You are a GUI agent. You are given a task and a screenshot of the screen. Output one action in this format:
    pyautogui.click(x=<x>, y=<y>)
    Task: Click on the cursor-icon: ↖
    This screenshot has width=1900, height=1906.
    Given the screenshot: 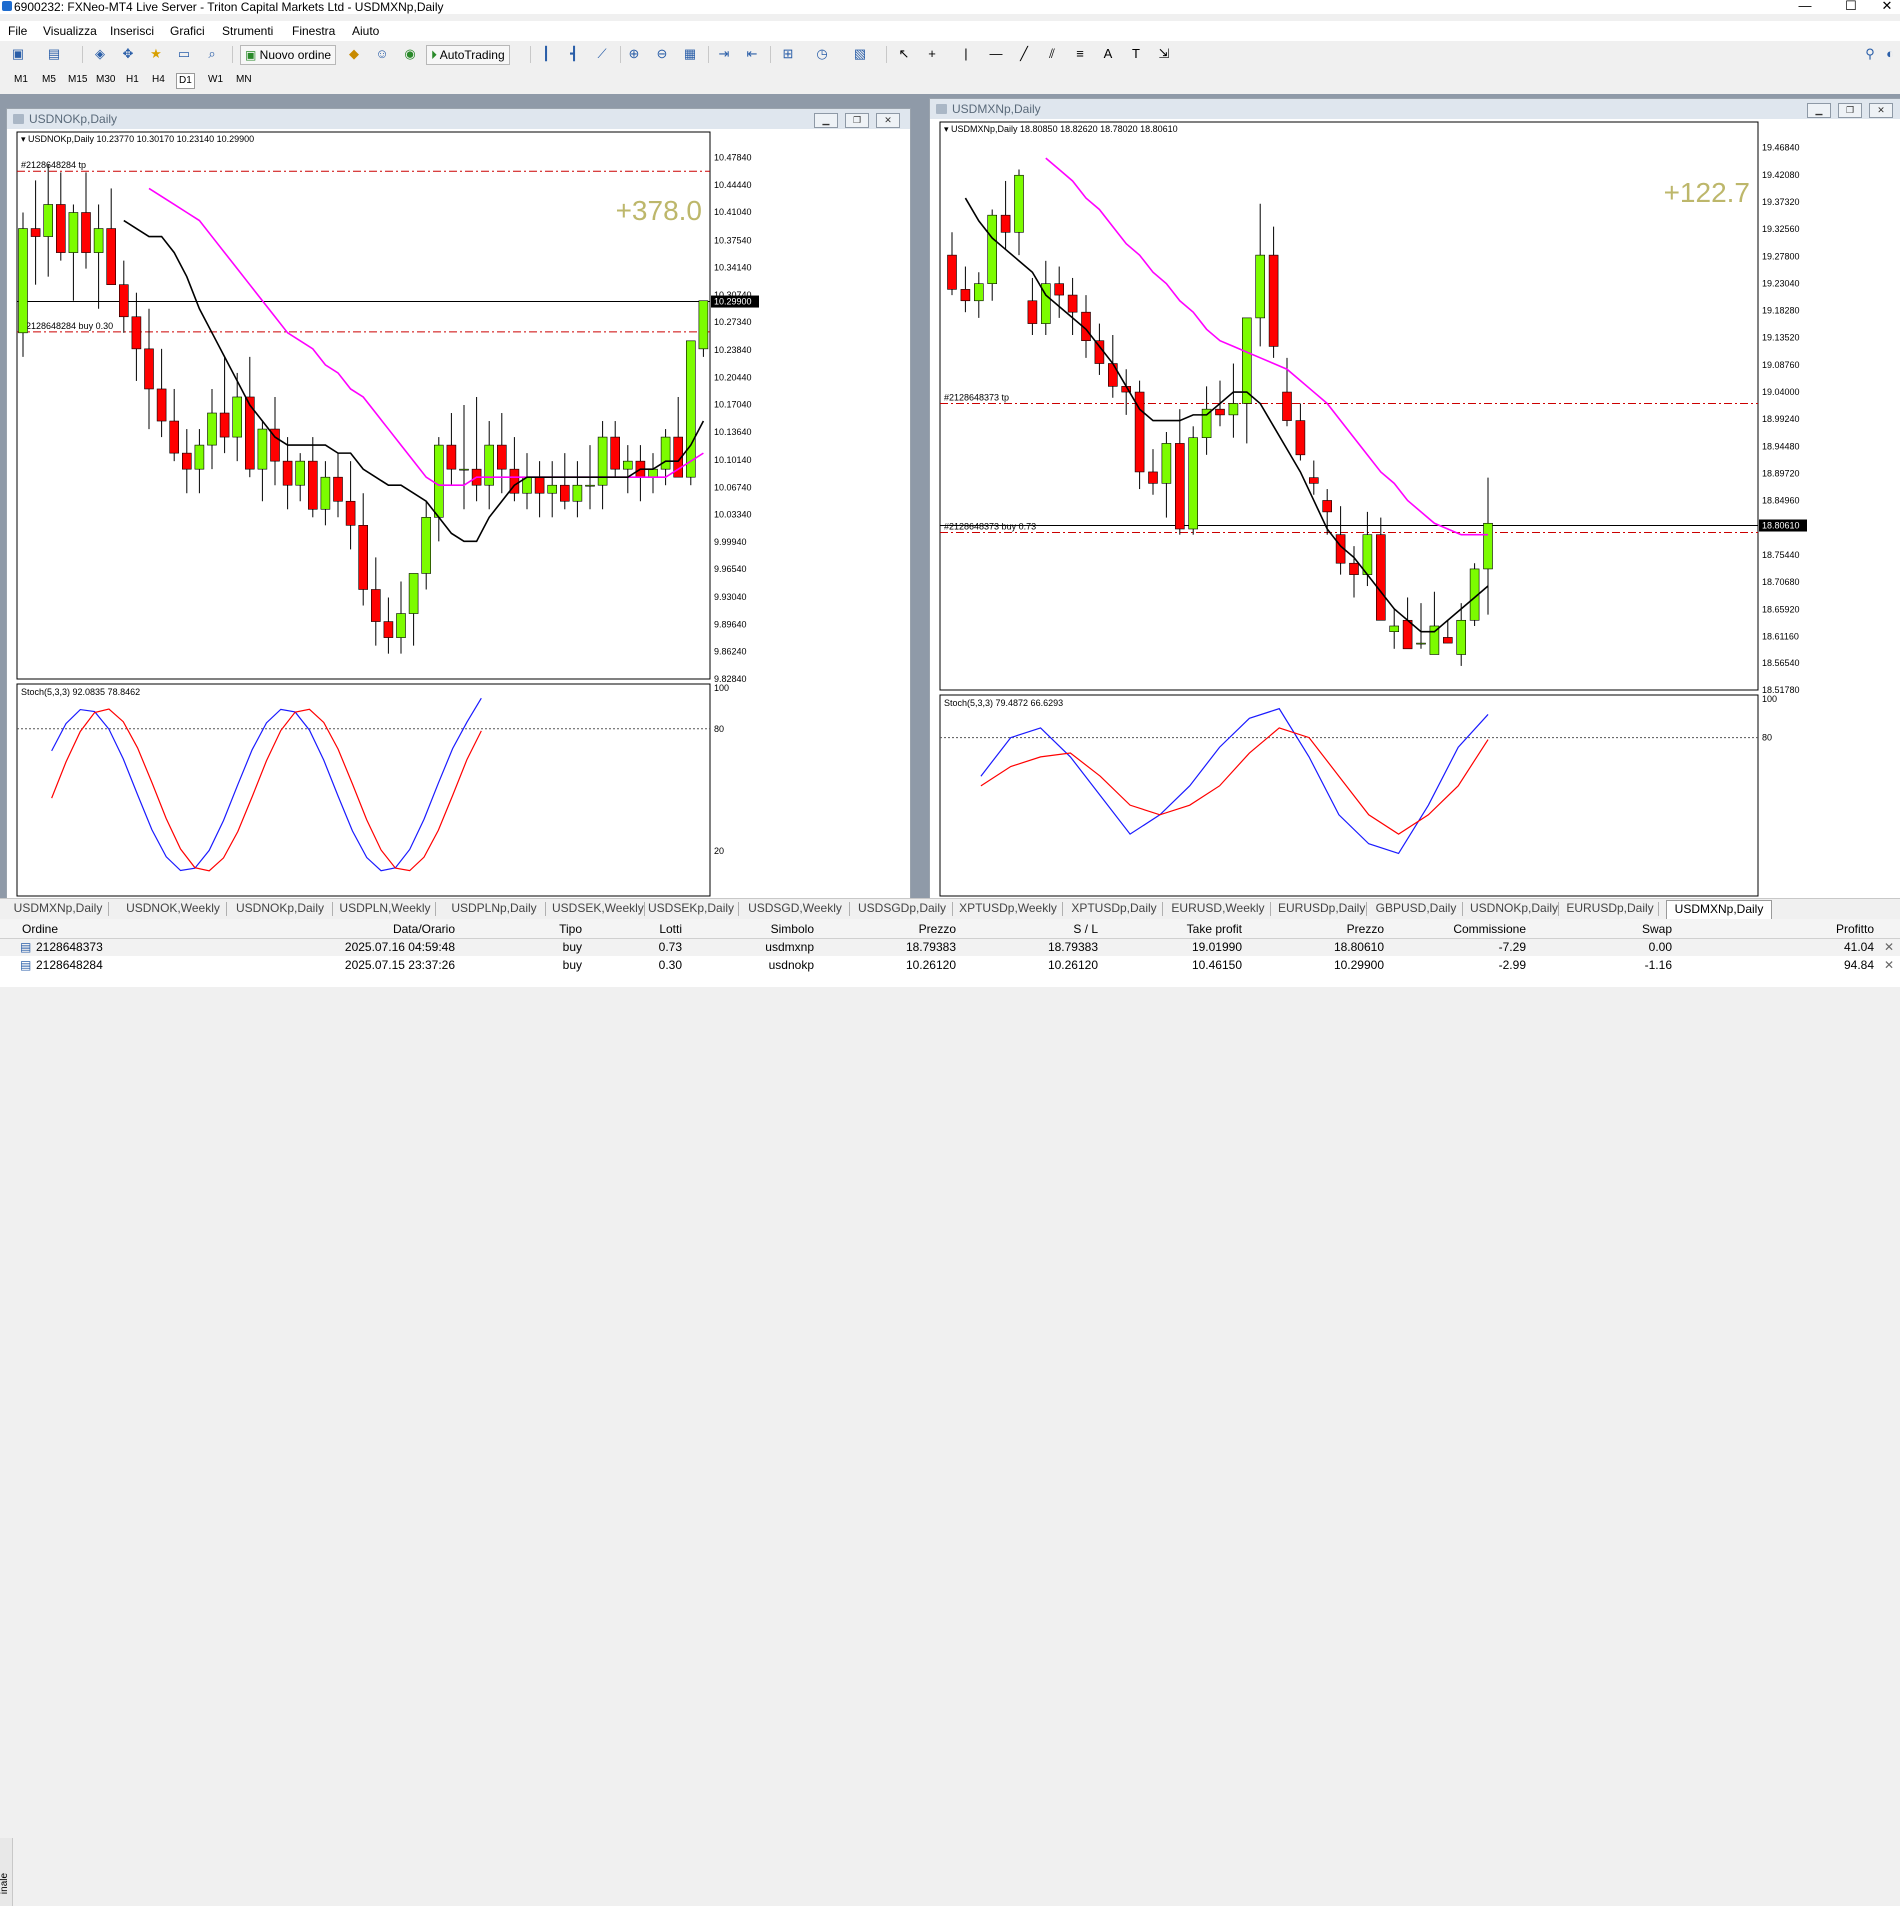 What is the action you would take?
    pyautogui.click(x=904, y=54)
    